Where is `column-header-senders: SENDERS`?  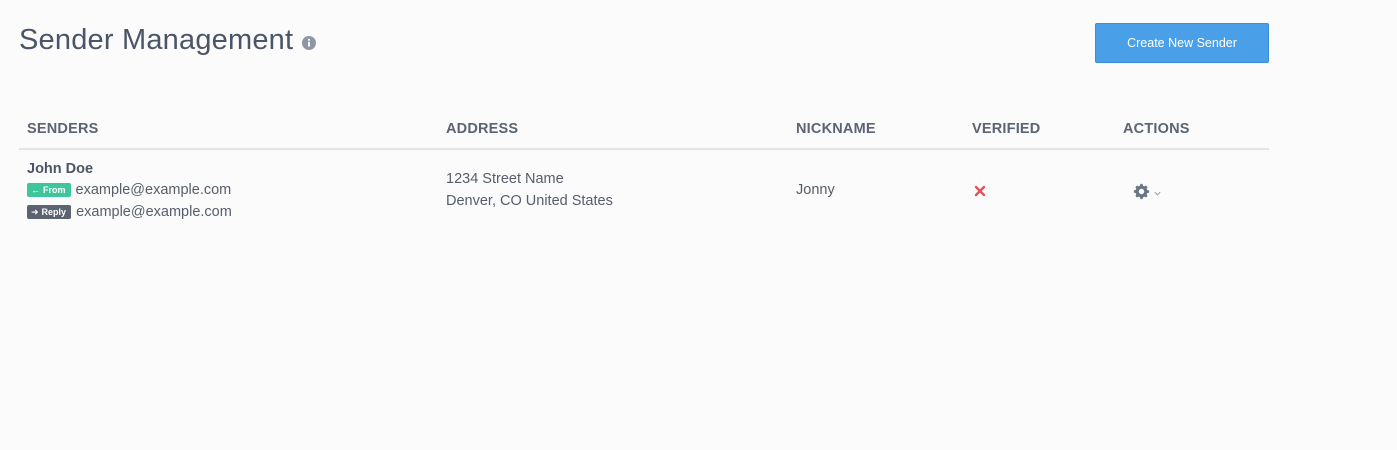 column-header-senders: SENDERS is located at coordinates (63, 129).